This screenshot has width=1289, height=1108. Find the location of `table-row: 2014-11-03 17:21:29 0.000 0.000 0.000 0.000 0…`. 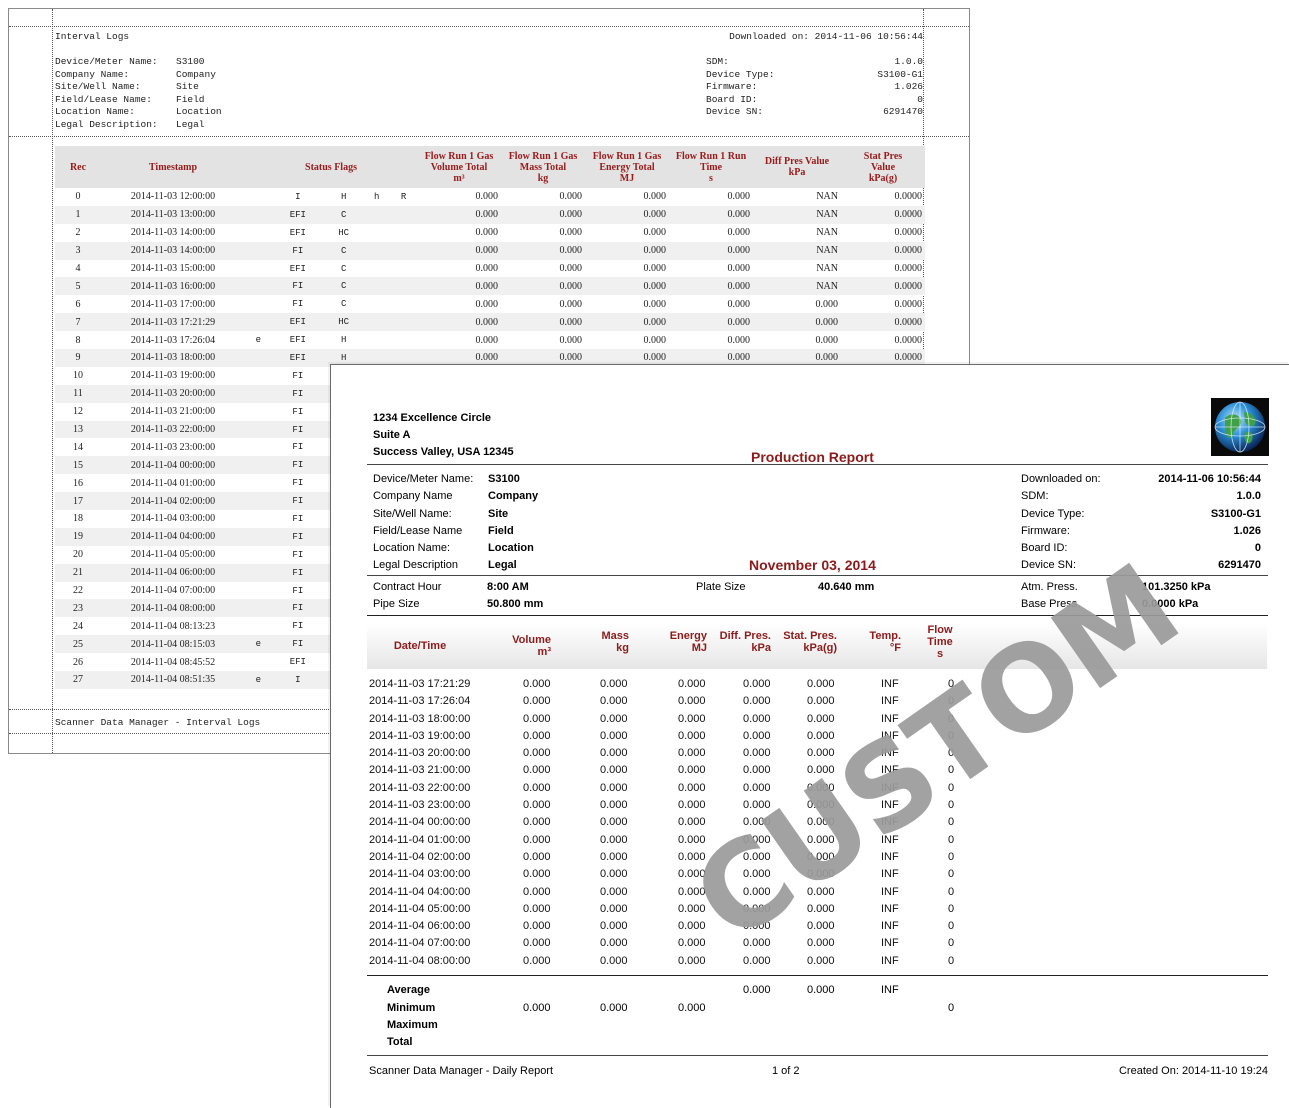

table-row: 2014-11-03 17:21:29 0.000 0.000 0.000 0.000 0… is located at coordinates (669, 684).